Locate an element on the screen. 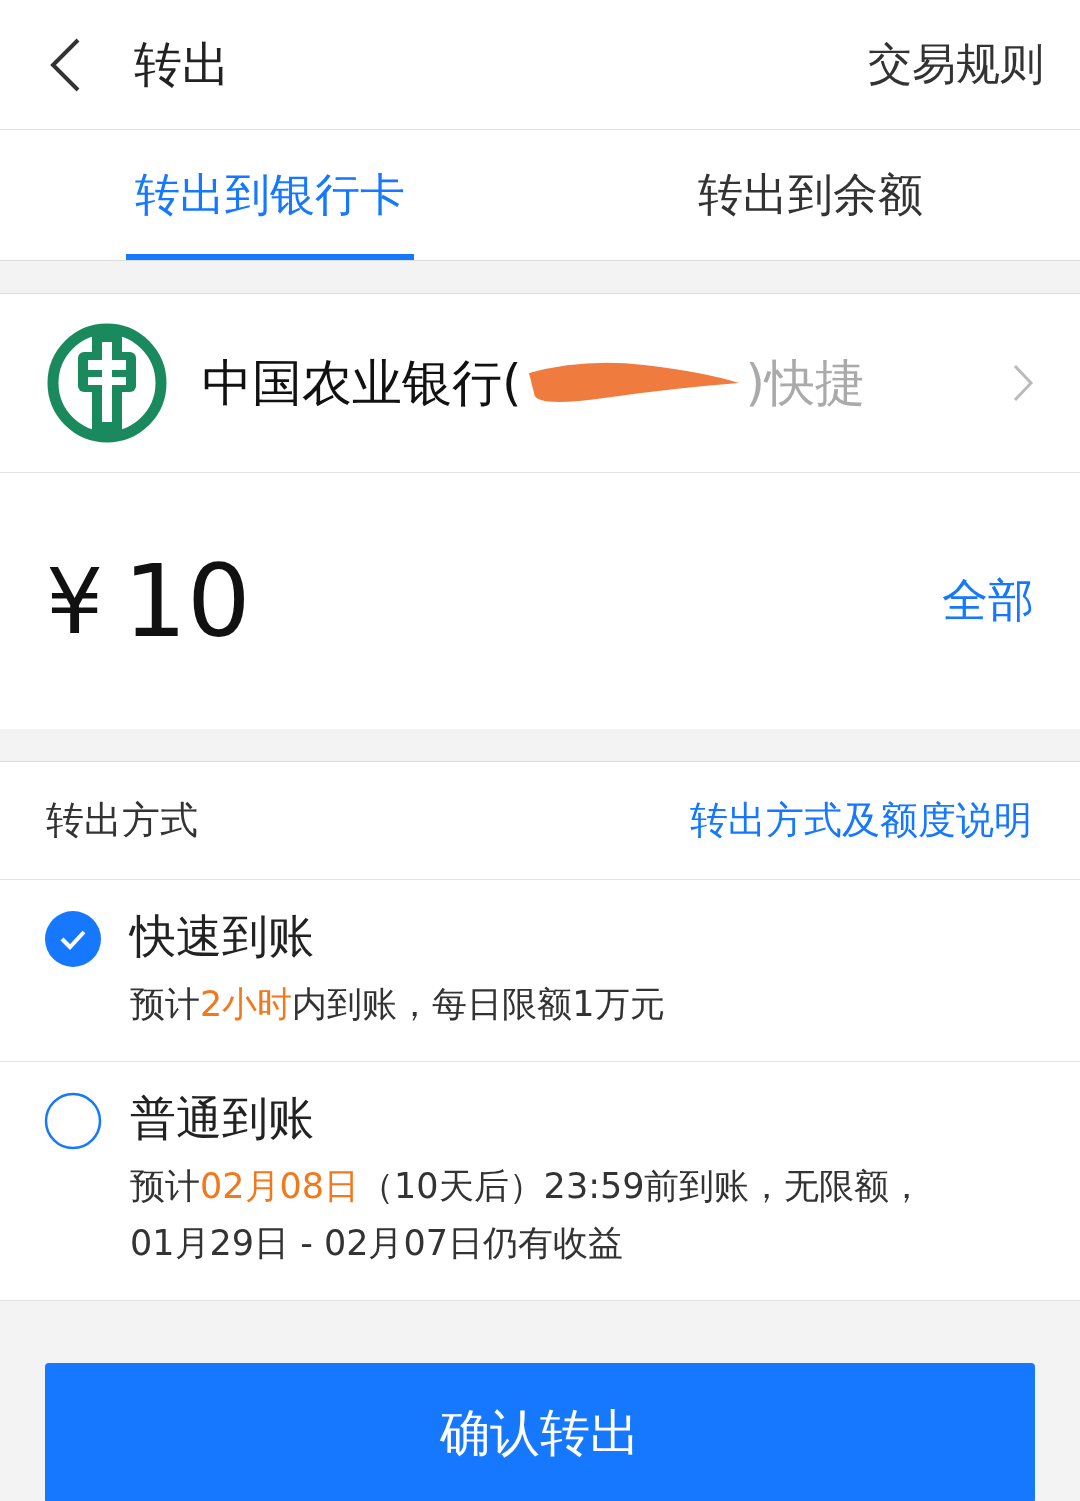  tab: 转出到银行卡 is located at coordinates (270, 195).